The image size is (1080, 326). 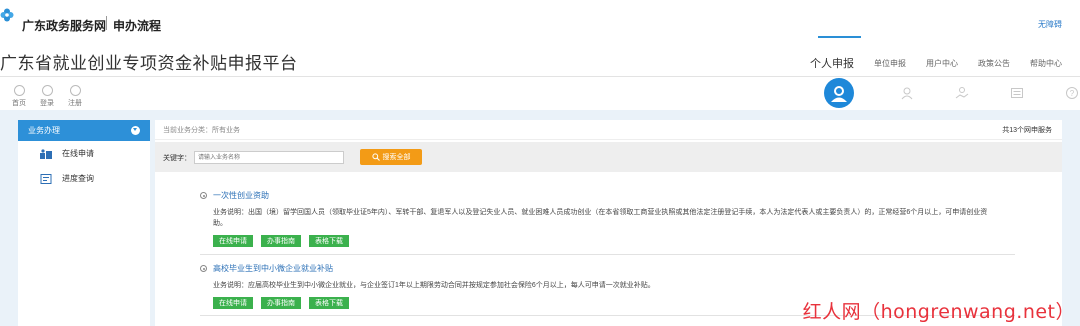 I want to click on breadcrumb: 当前业务分类：所有业务, so click(x=201, y=130).